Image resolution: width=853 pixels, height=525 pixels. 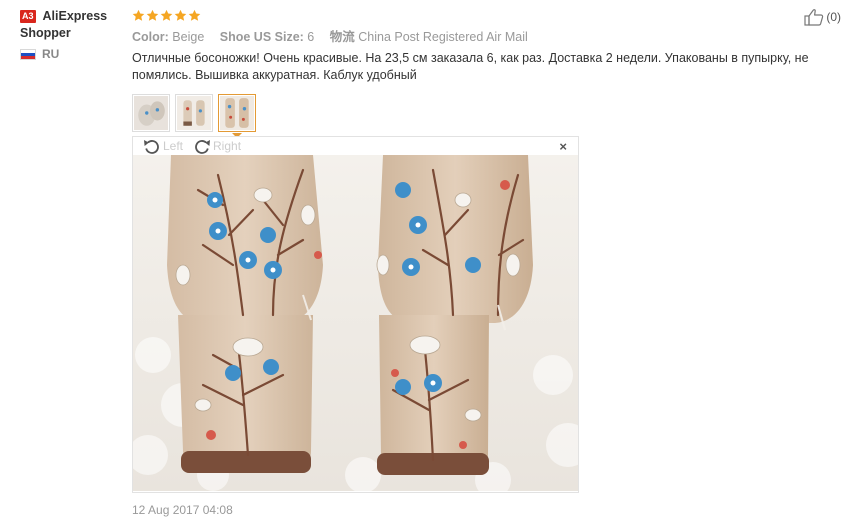 I want to click on color-value: Beige, so click(x=188, y=37).